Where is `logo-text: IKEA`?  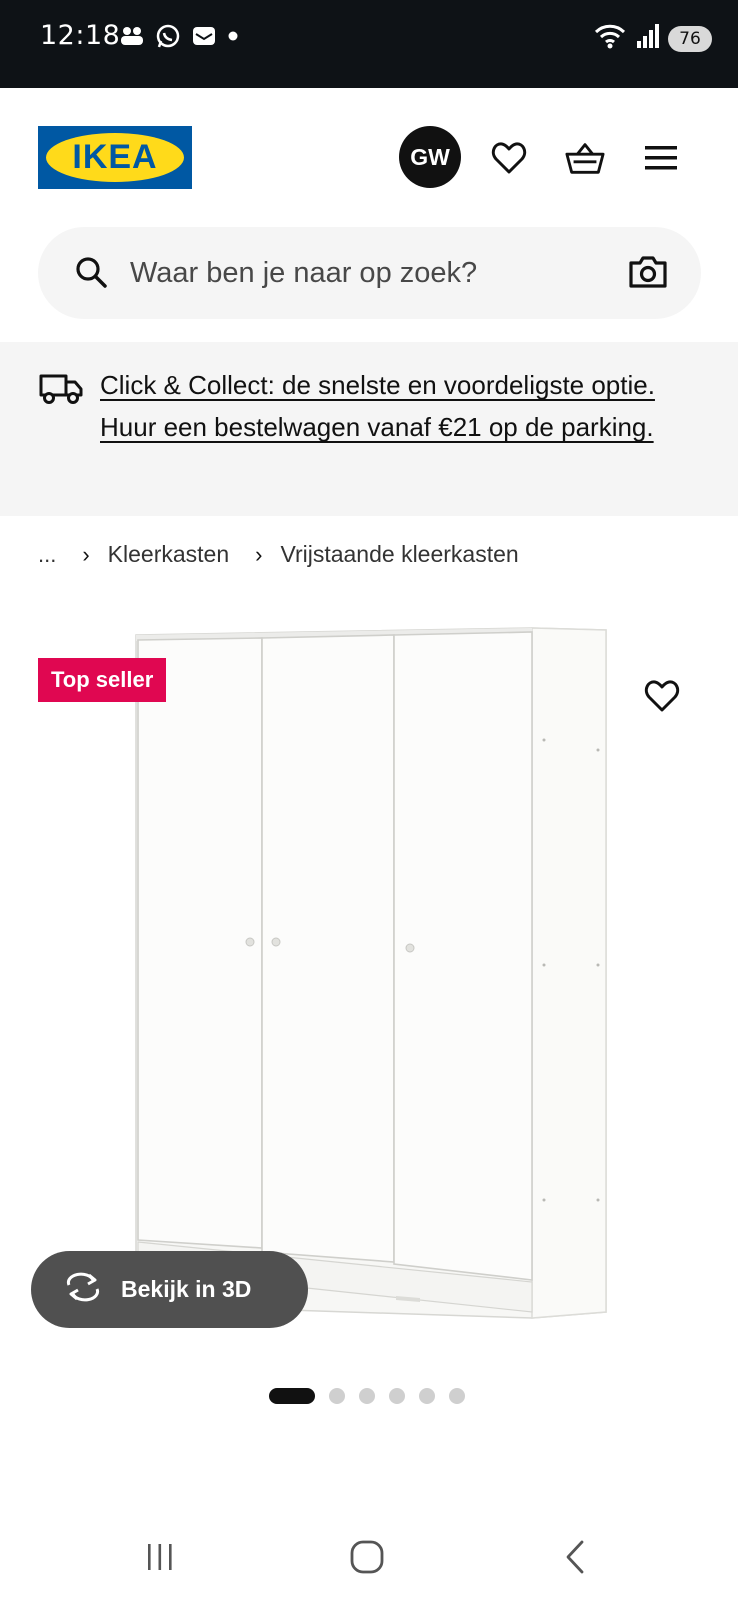 logo-text: IKEA is located at coordinates (115, 157).